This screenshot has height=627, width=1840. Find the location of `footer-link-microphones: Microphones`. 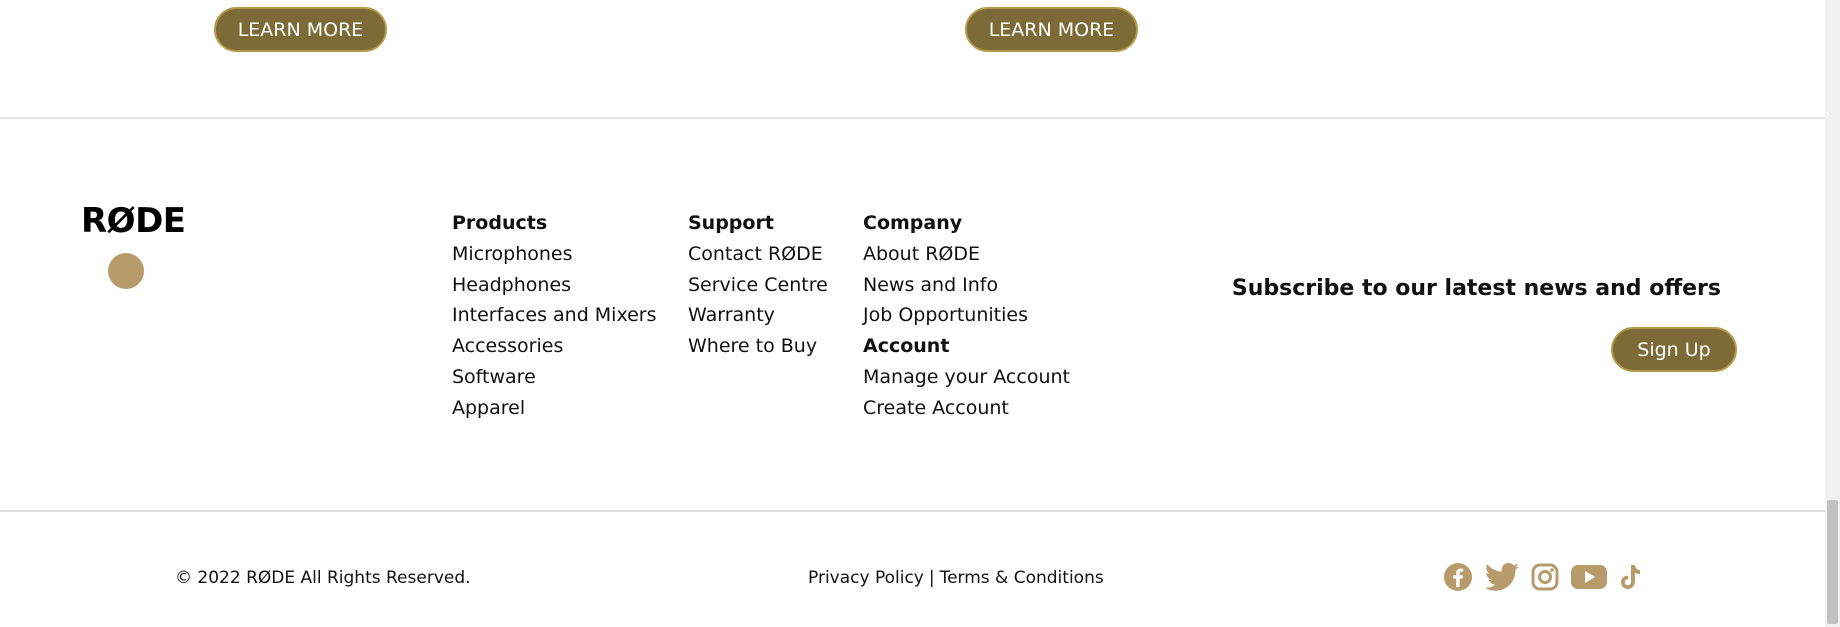

footer-link-microphones: Microphones is located at coordinates (554, 254).